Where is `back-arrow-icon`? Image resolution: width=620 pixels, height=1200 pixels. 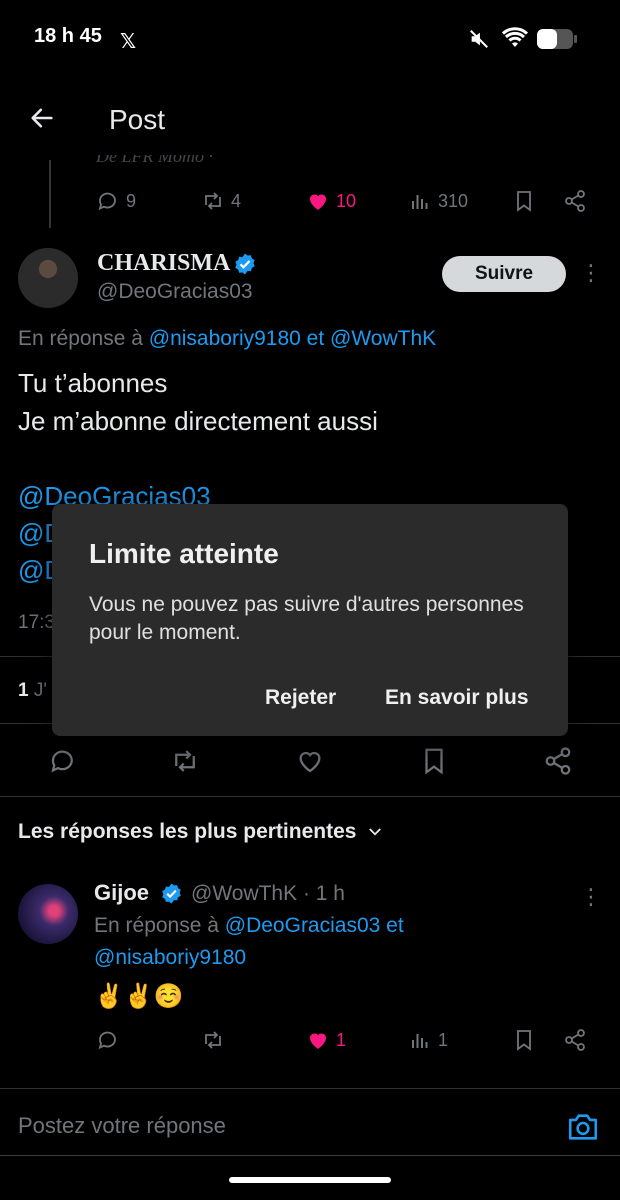
back-arrow-icon is located at coordinates (43, 119).